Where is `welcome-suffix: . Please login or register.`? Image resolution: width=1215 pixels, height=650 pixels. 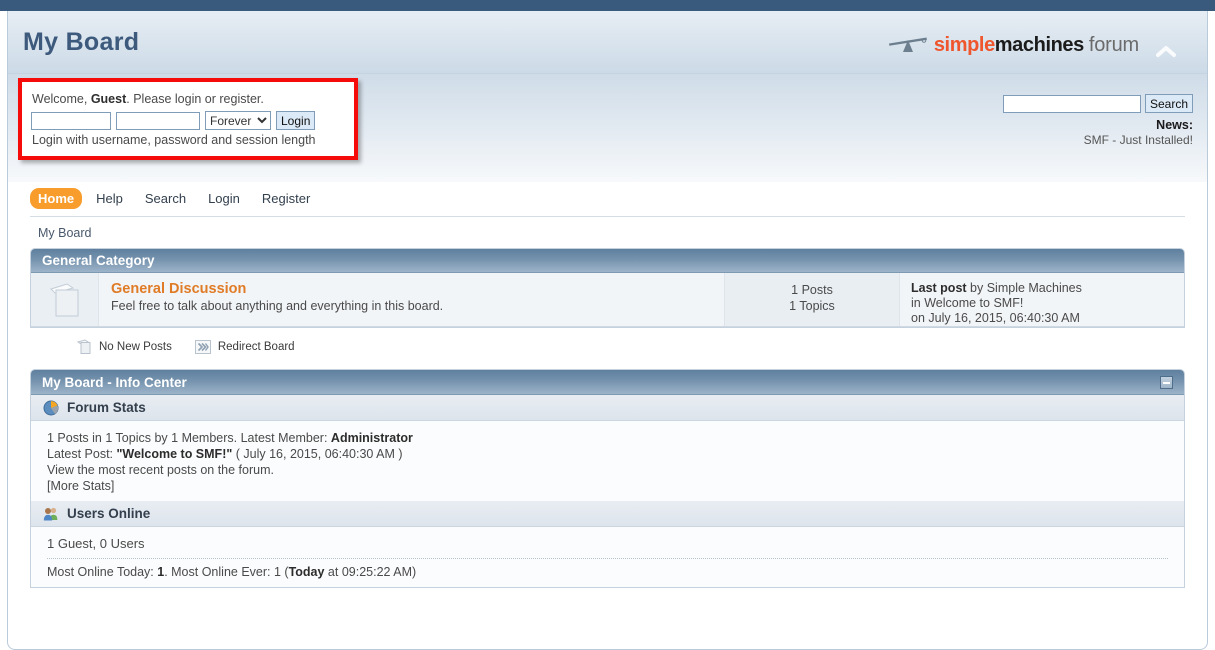 welcome-suffix: . Please login or register. is located at coordinates (195, 99).